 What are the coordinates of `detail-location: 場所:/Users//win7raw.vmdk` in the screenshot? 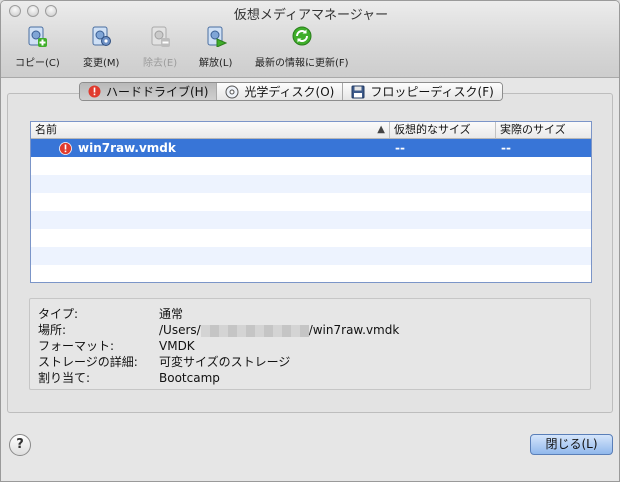 It's located at (219, 330).